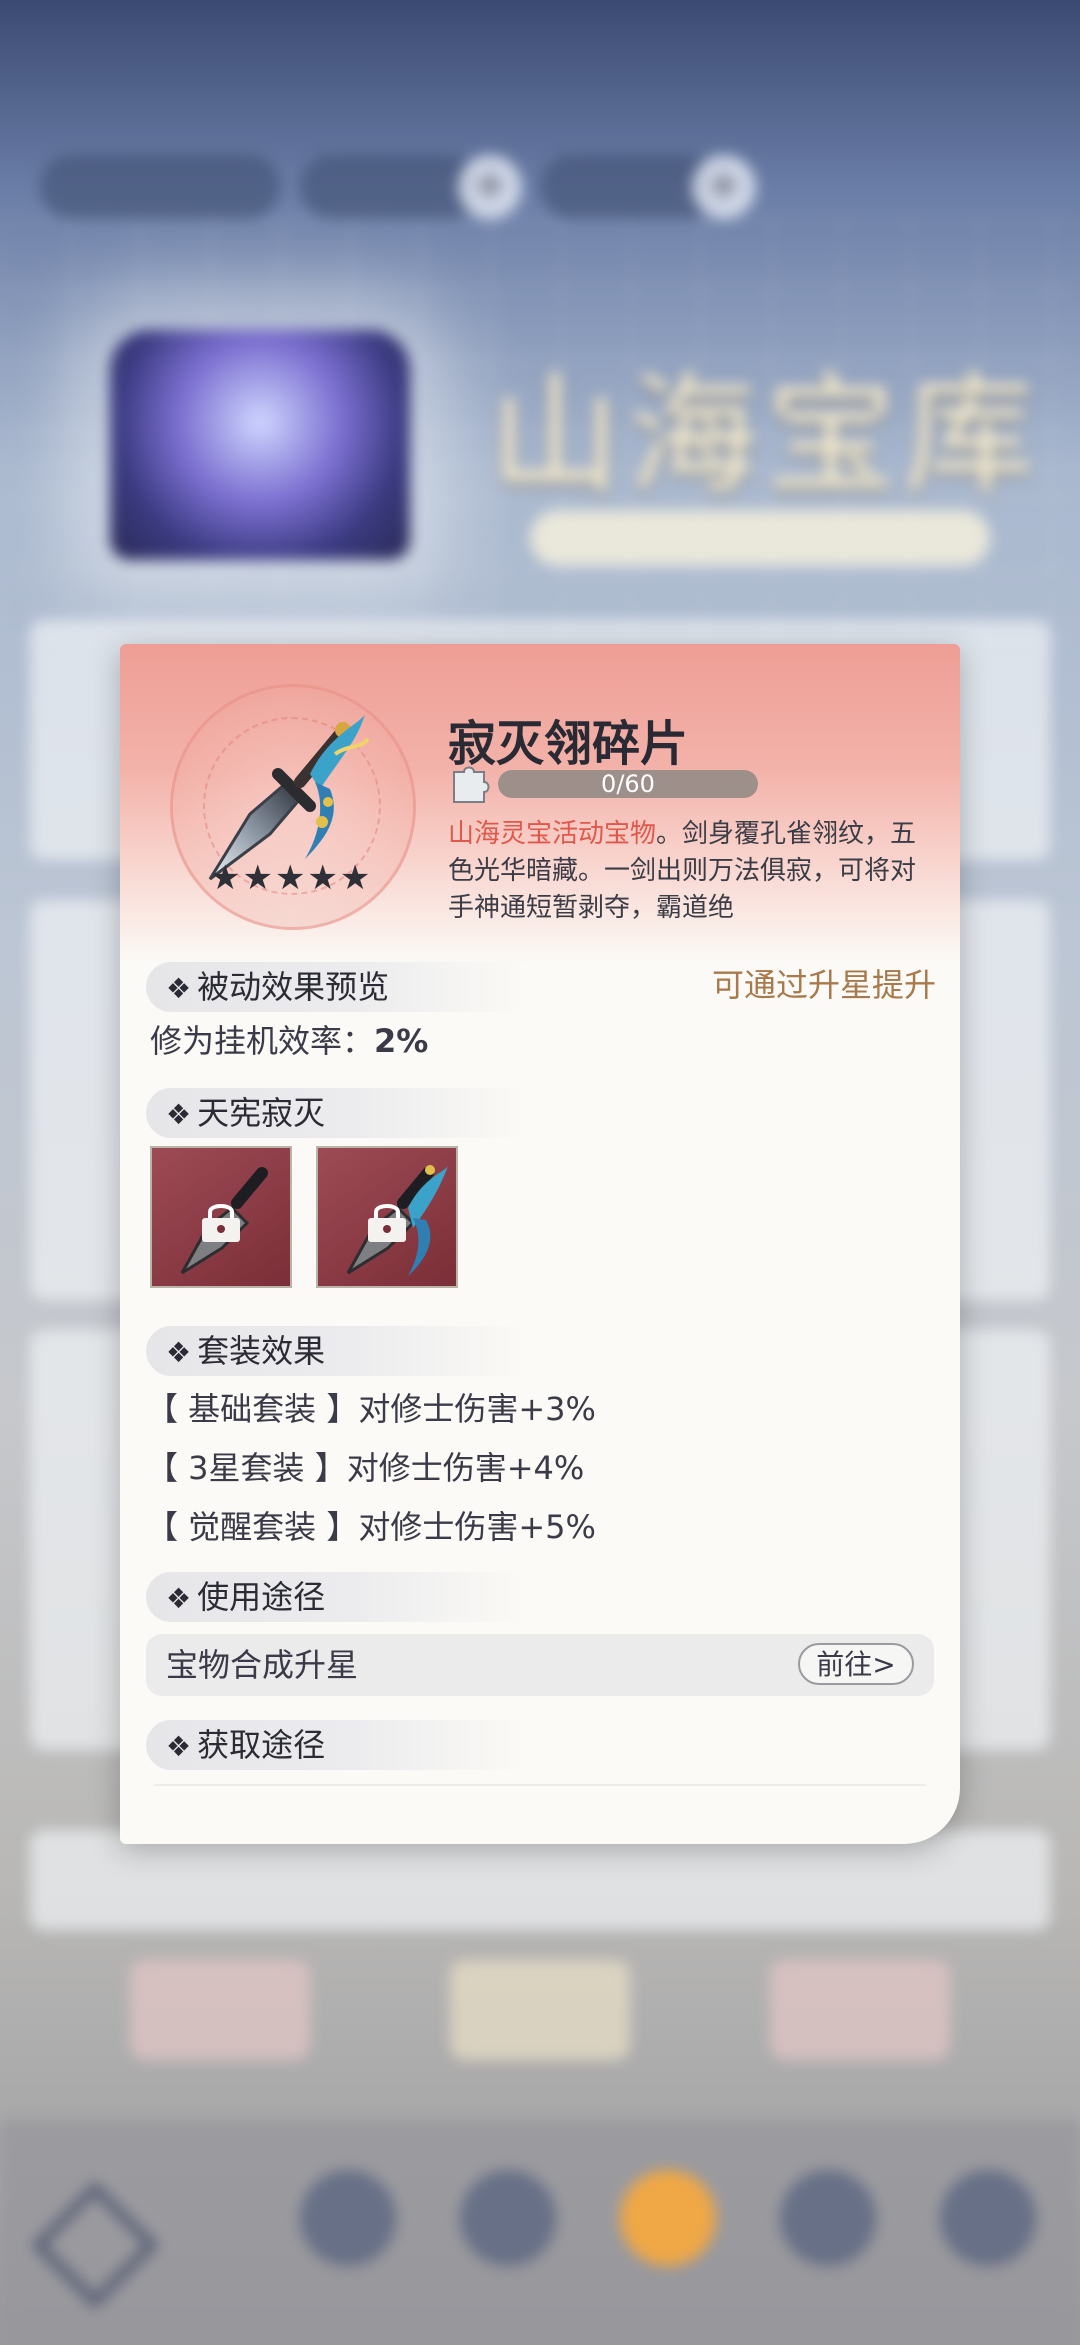 The image size is (1080, 2345). Describe the element at coordinates (160, 187) in the screenshot. I see `player-info-pill` at that location.